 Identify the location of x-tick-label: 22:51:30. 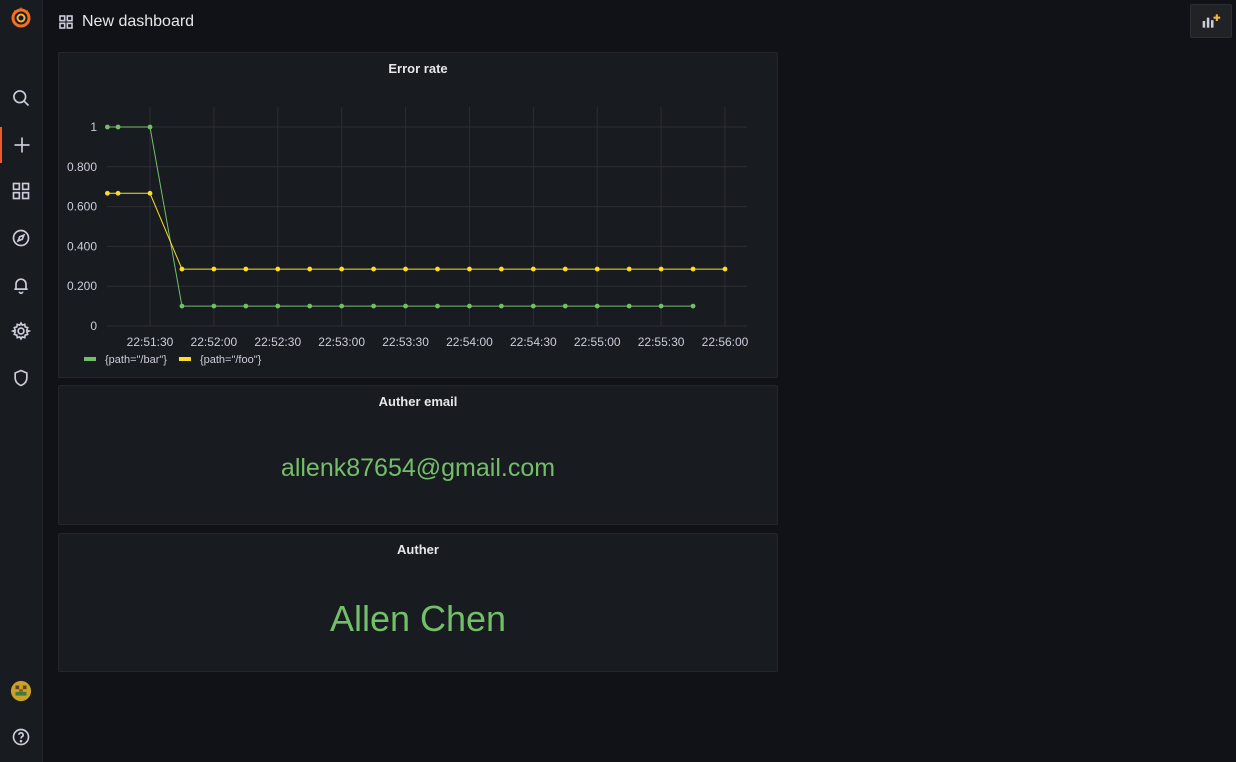
(150, 342).